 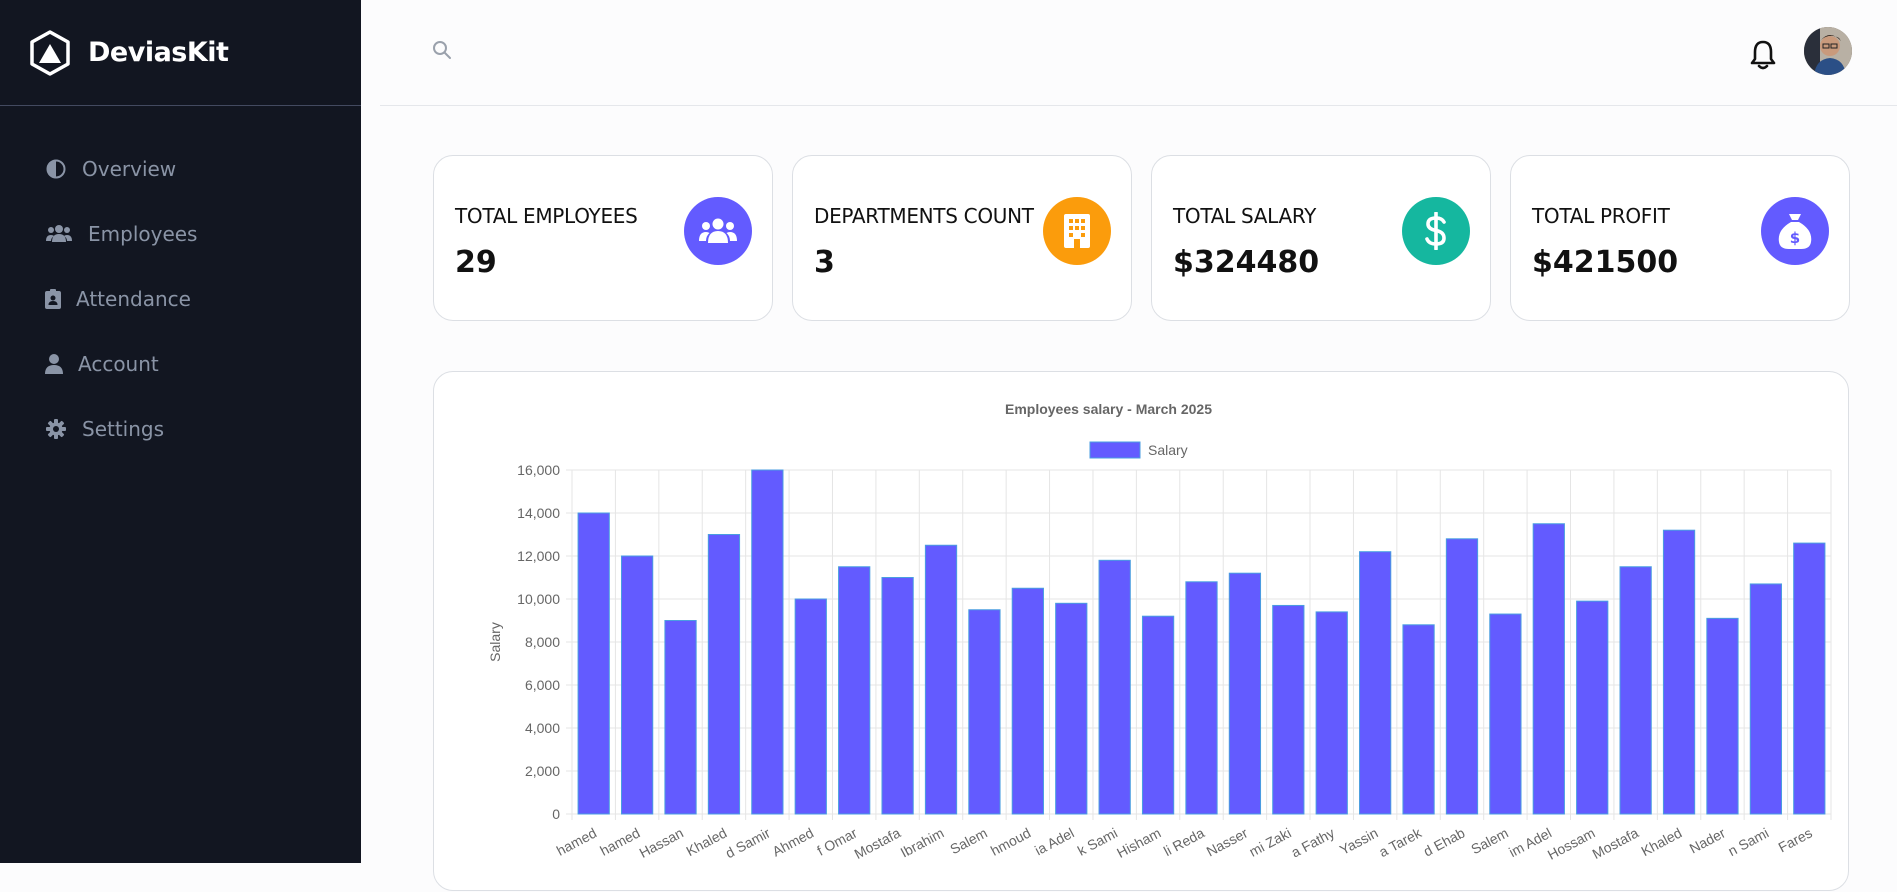 I want to click on sidebar-item-label: Attendance, so click(x=133, y=298).